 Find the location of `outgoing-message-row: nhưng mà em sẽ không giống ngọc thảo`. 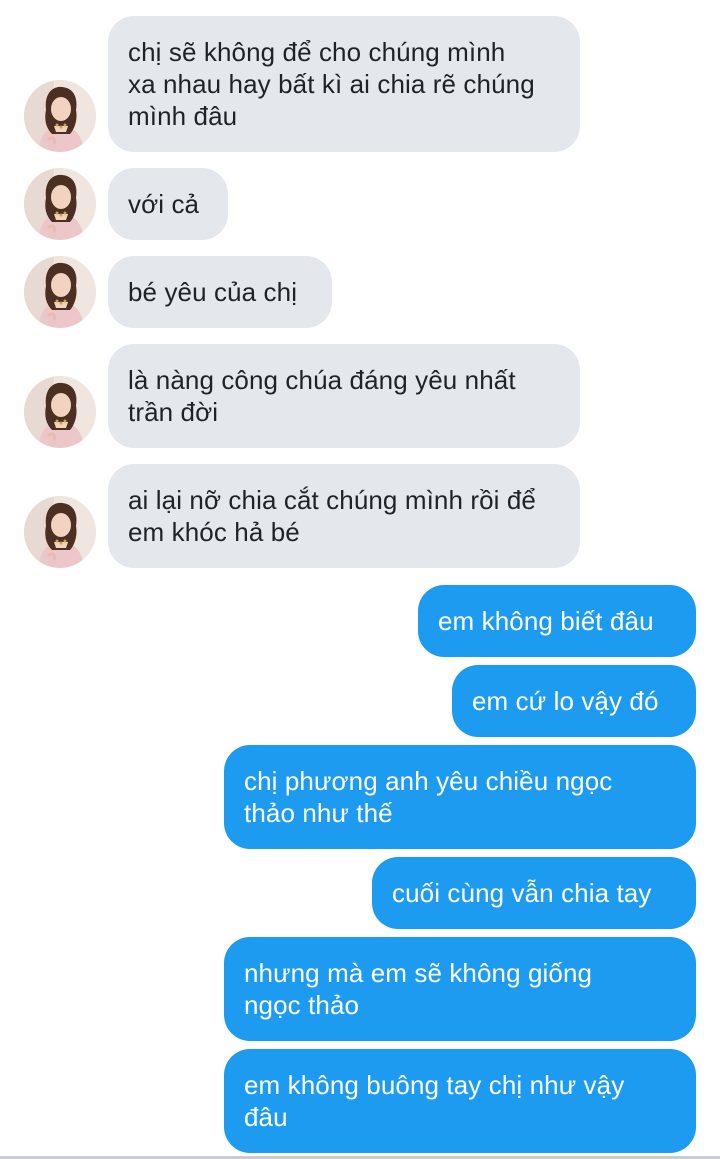

outgoing-message-row: nhưng mà em sẽ không giống ngọc thảo is located at coordinates (360, 989).